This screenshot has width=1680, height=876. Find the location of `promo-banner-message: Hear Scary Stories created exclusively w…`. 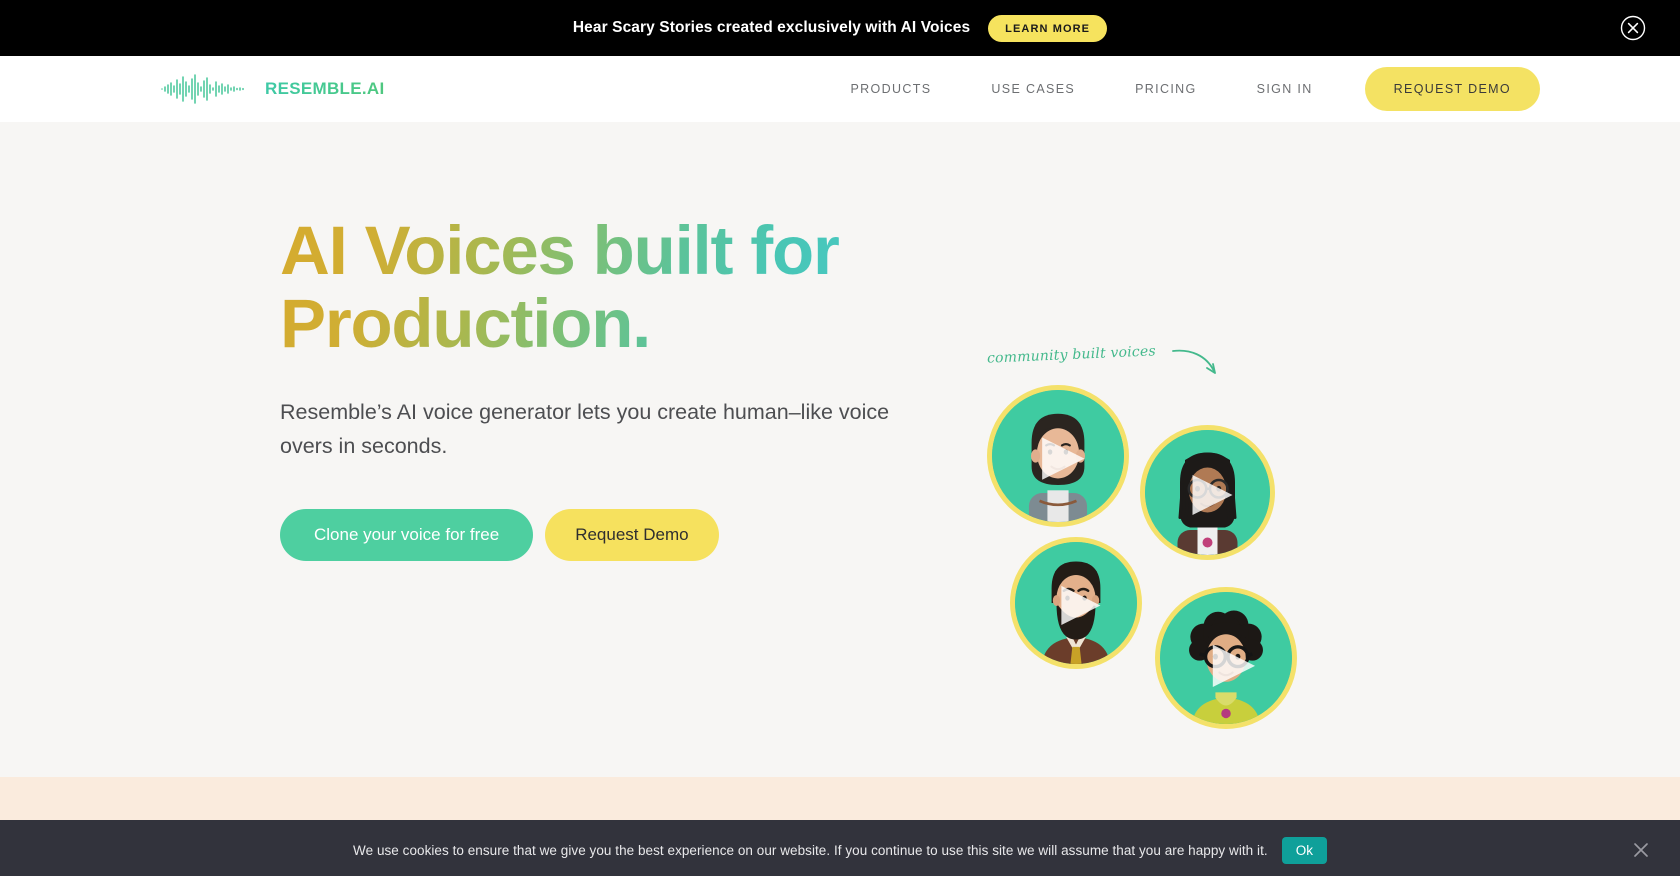

promo-banner-message: Hear Scary Stories created exclusively w… is located at coordinates (771, 27).